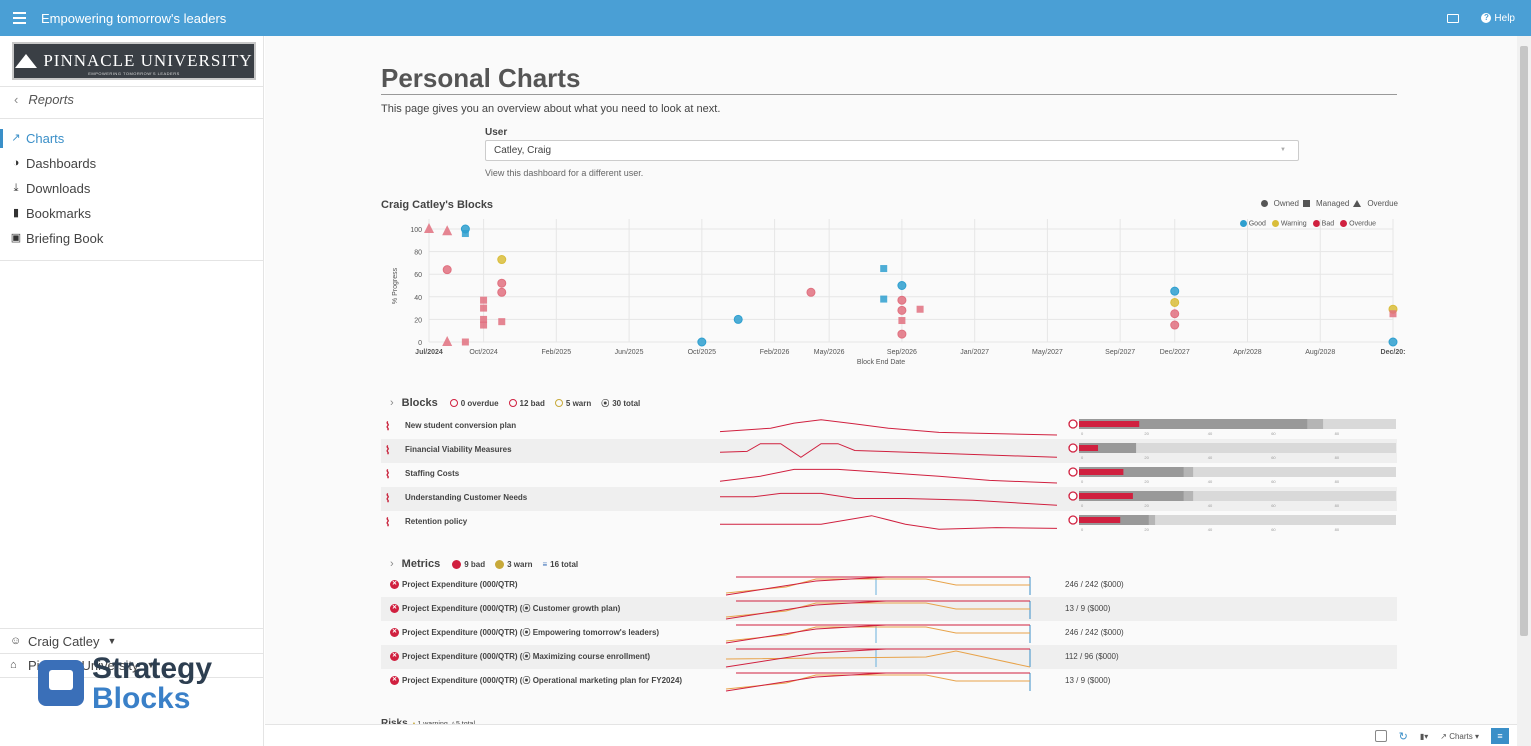 Image resolution: width=1531 pixels, height=746 pixels. Describe the element at coordinates (112, 641) in the screenshot. I see `caret-down-icon: ▼` at that location.